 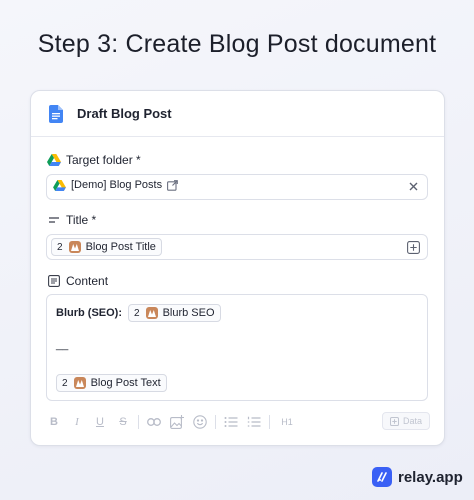 What do you see at coordinates (237, 187) in the screenshot?
I see `target-folder-field: [Demo] Blog Posts` at bounding box center [237, 187].